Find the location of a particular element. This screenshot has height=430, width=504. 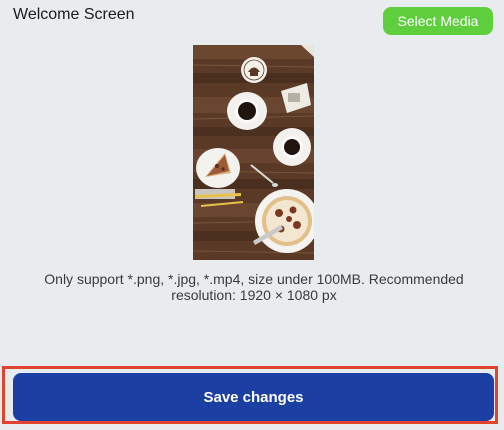

cake-plate-icon is located at coordinates (218, 168).